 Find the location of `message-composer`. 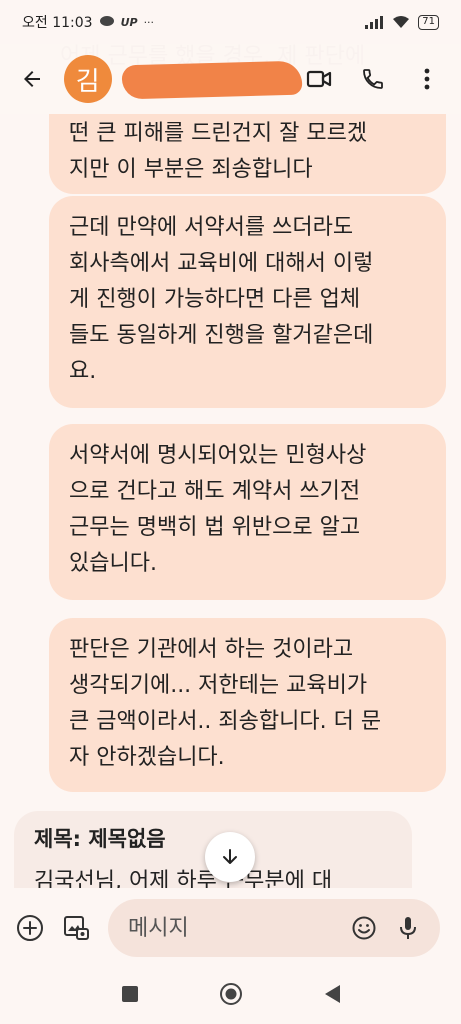

message-composer is located at coordinates (230, 928).